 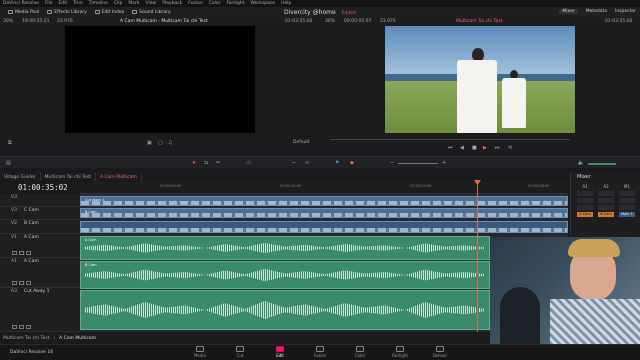 What do you see at coordinates (479, 21) in the screenshot?
I see `record-title: Multicam Tai chi Test` at bounding box center [479, 21].